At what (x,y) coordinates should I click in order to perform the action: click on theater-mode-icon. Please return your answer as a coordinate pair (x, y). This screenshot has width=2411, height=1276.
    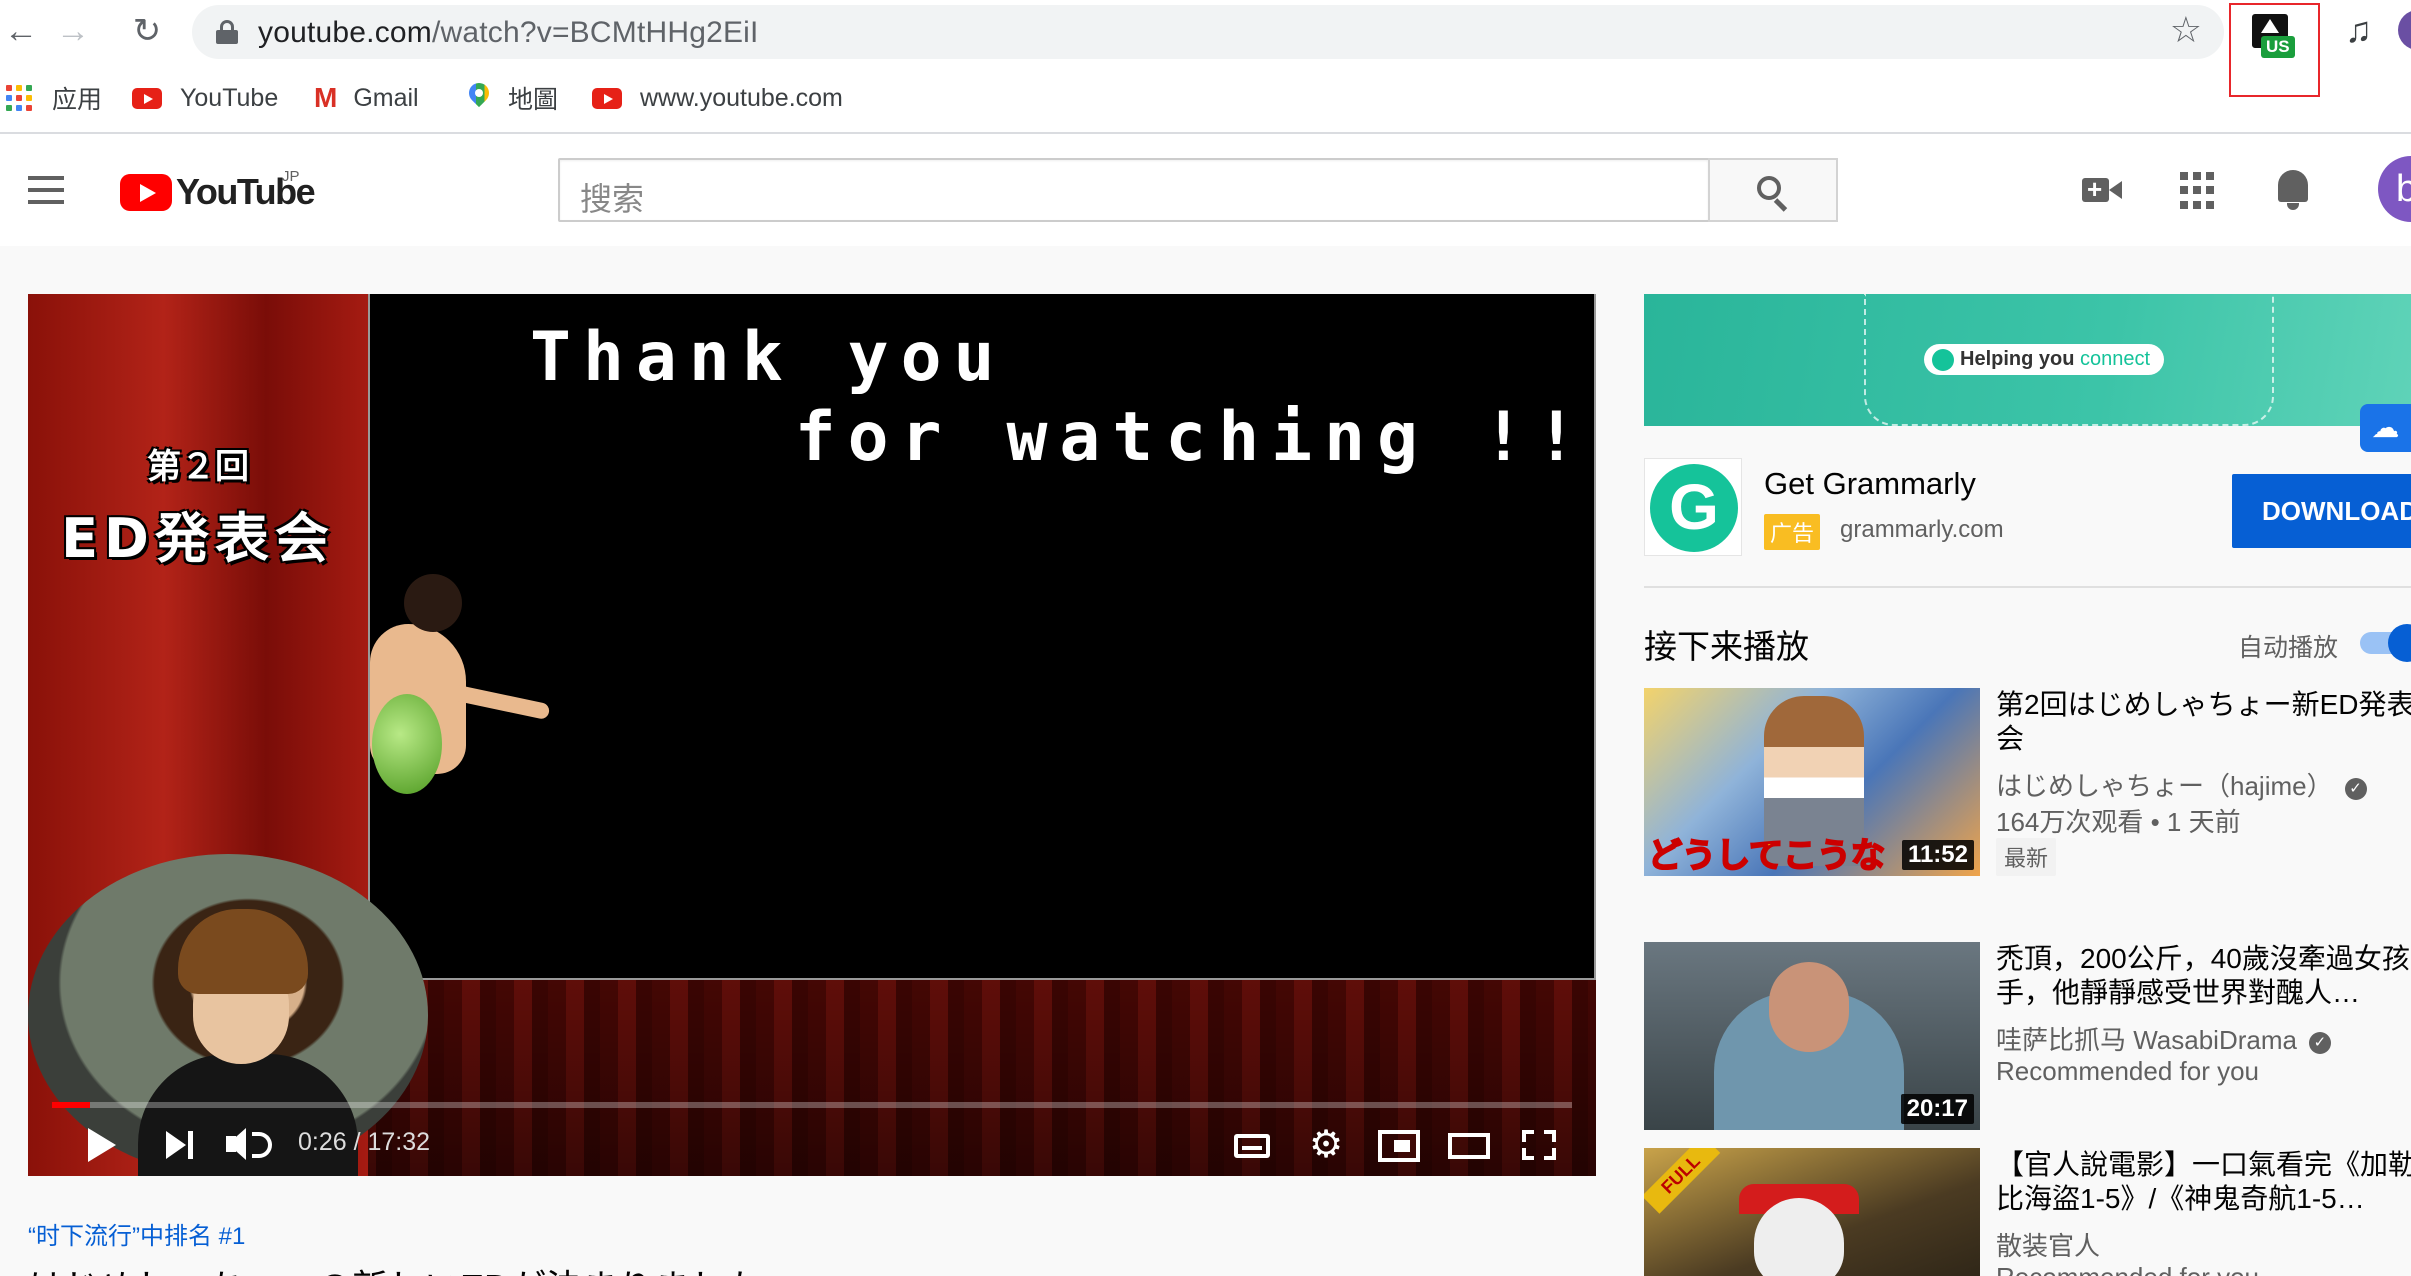
    Looking at the image, I should click on (1470, 1145).